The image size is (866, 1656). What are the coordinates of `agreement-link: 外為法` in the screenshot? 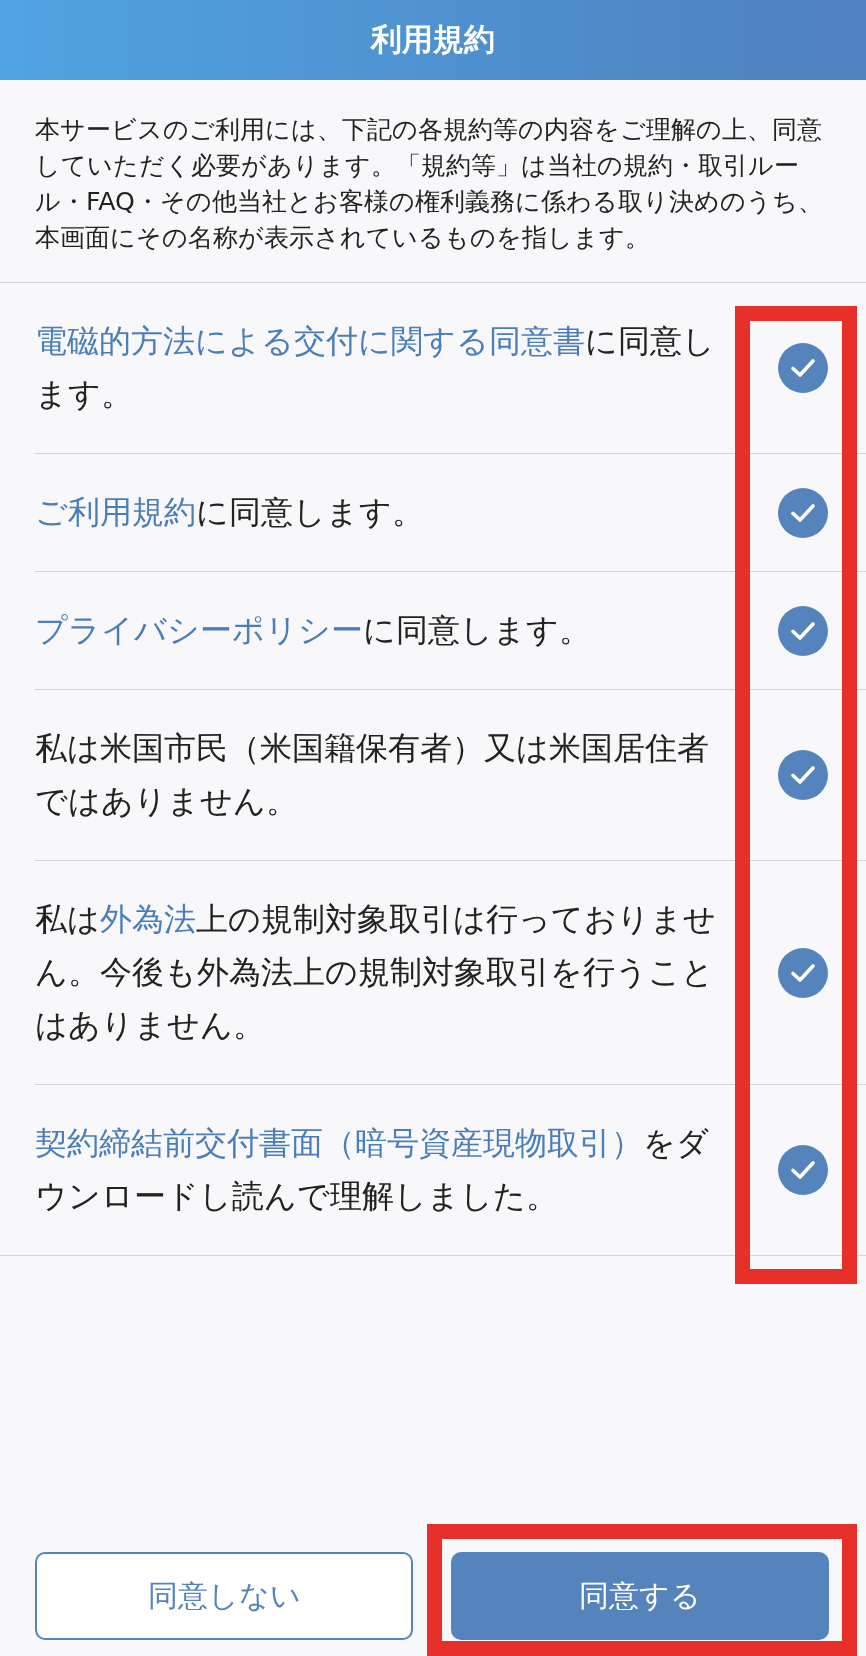 It's located at (148, 919).